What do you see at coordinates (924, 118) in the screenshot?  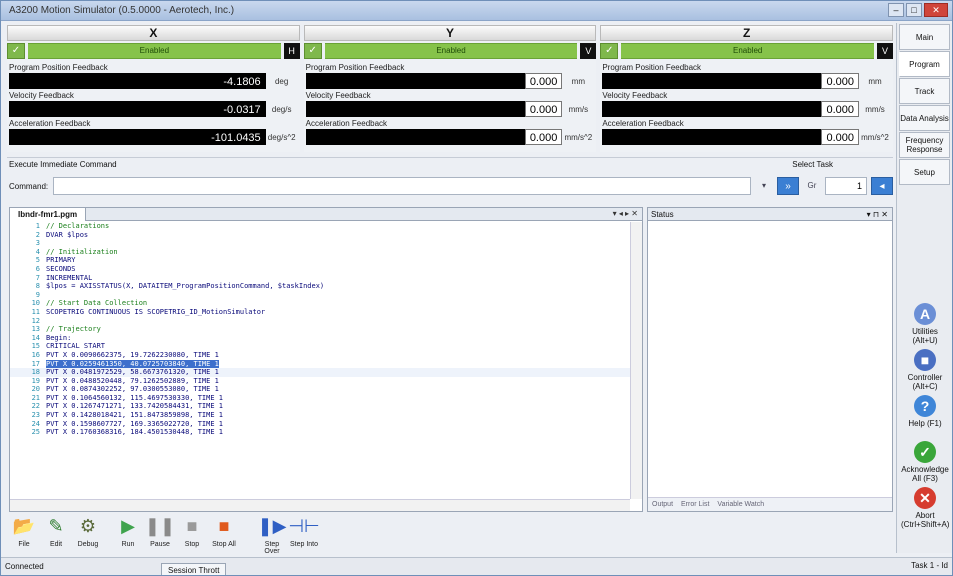 I see `tab-data-analysis: Data Analysis` at bounding box center [924, 118].